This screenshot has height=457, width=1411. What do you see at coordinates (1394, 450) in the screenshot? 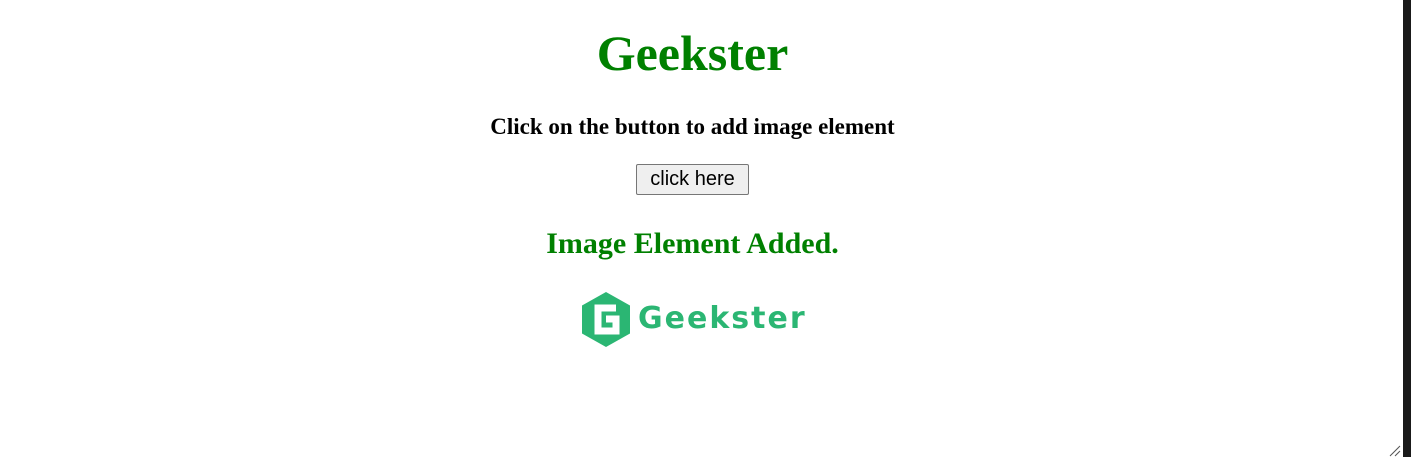
I see `resize-handle-icon` at bounding box center [1394, 450].